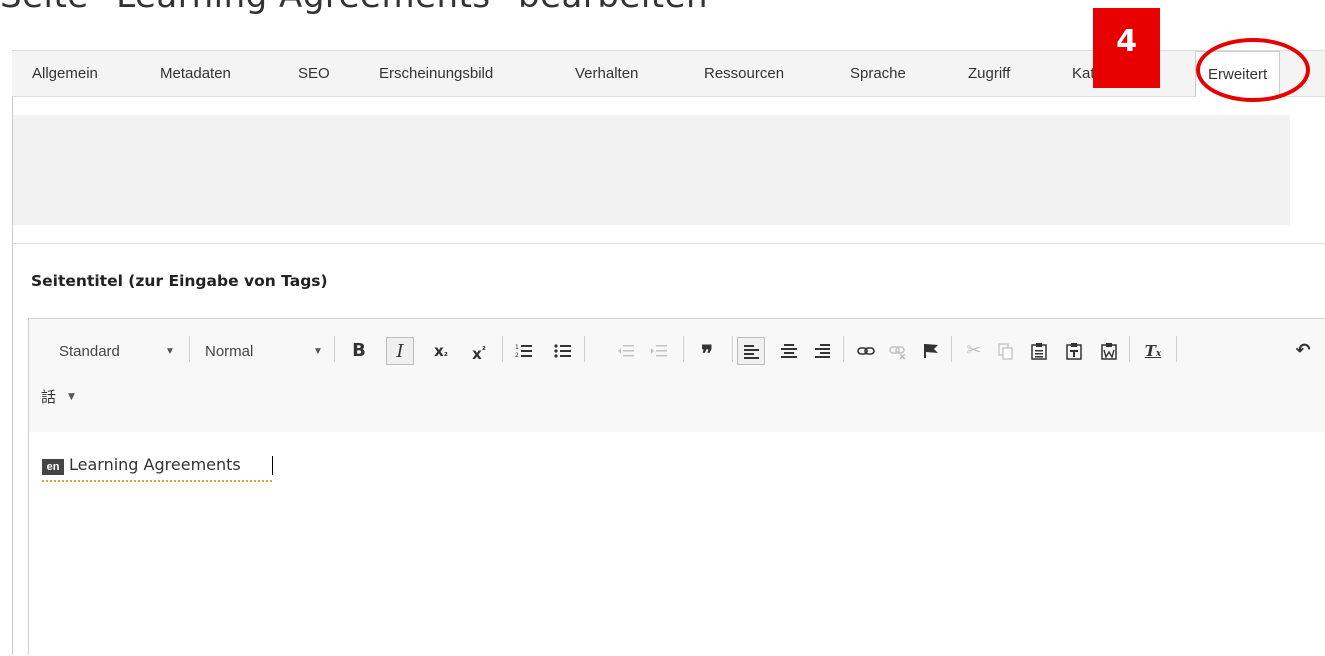  What do you see at coordinates (898, 351) in the screenshot?
I see `unlink-icon` at bounding box center [898, 351].